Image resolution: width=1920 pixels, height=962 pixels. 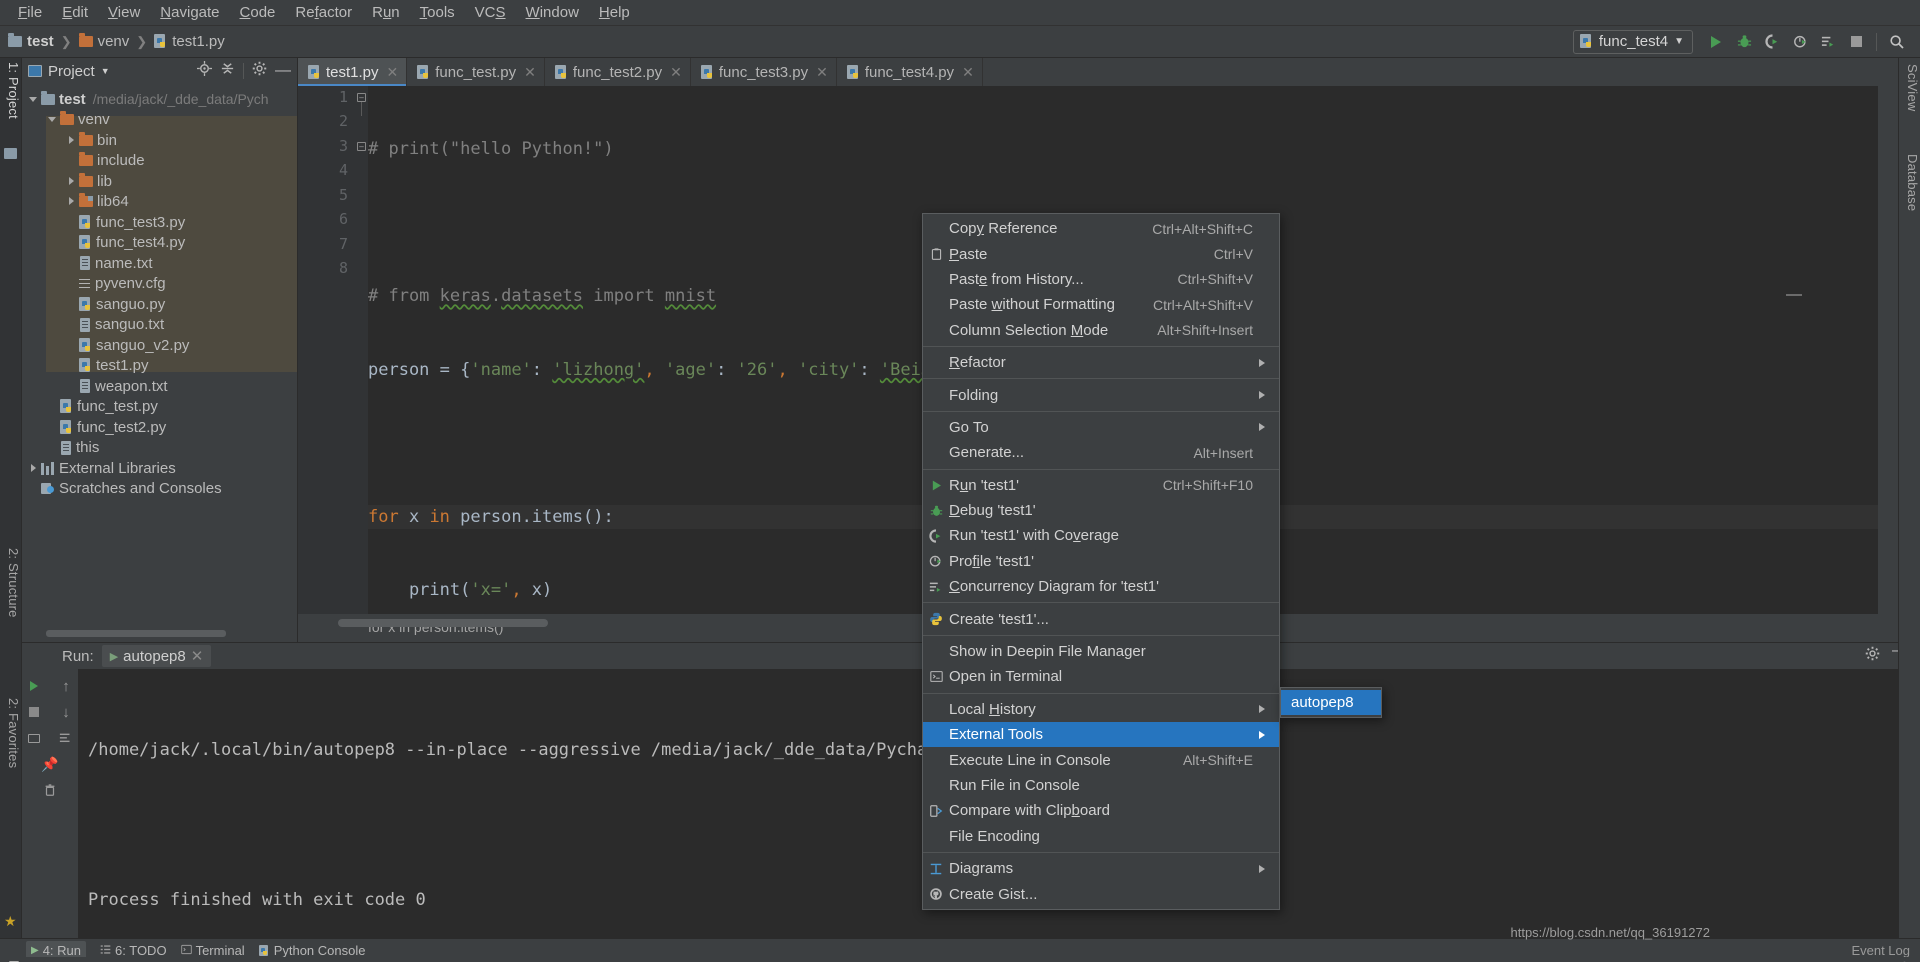 What do you see at coordinates (159, 263) in the screenshot?
I see `tree-item-name-txt: name.txt` at bounding box center [159, 263].